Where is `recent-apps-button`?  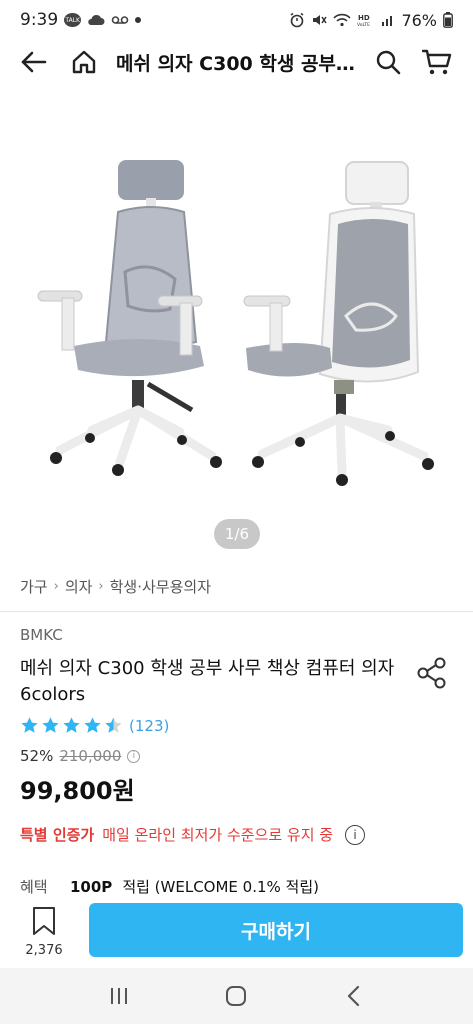 recent-apps-button is located at coordinates (119, 996).